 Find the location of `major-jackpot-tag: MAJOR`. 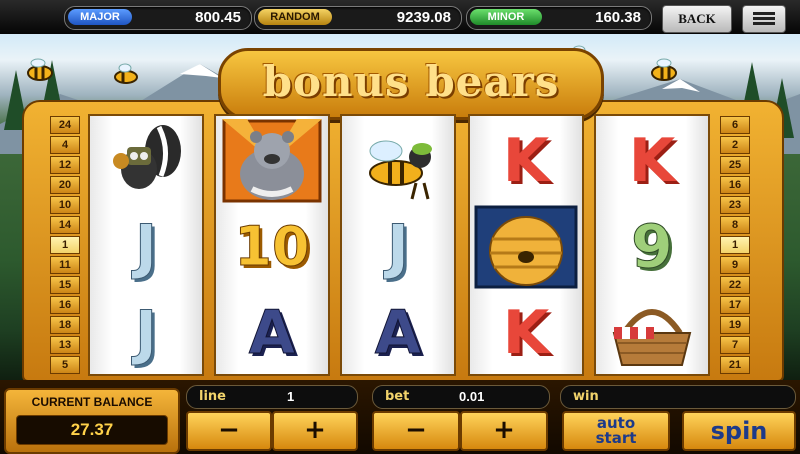

major-jackpot-tag: MAJOR is located at coordinates (100, 17).